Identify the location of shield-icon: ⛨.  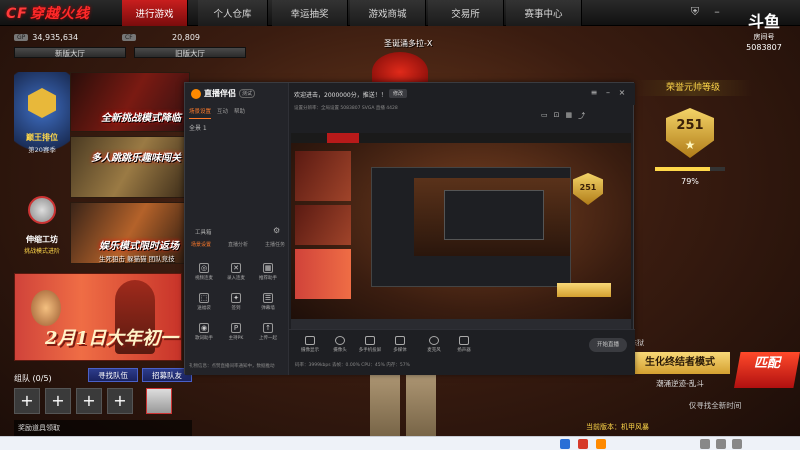
(695, 12).